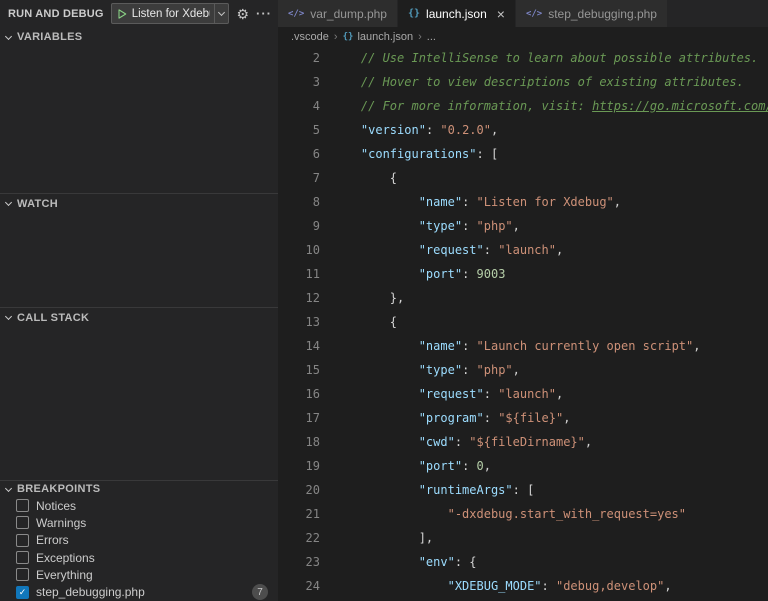  What do you see at coordinates (312, 274) in the screenshot?
I see `line-number: 11` at bounding box center [312, 274].